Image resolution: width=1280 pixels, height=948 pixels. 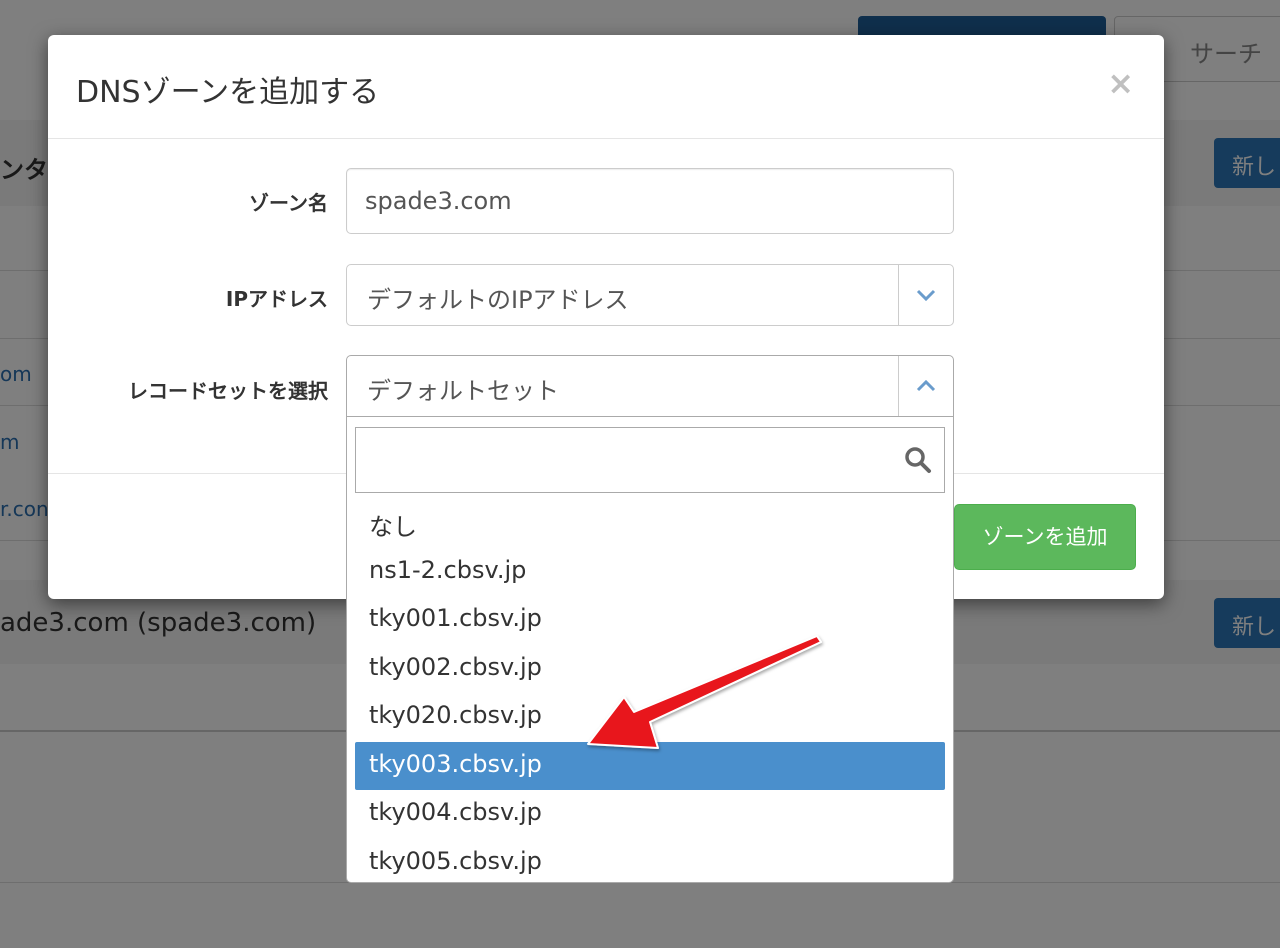 I want to click on modal-title: DNSゾーンを追加する, so click(x=228, y=92).